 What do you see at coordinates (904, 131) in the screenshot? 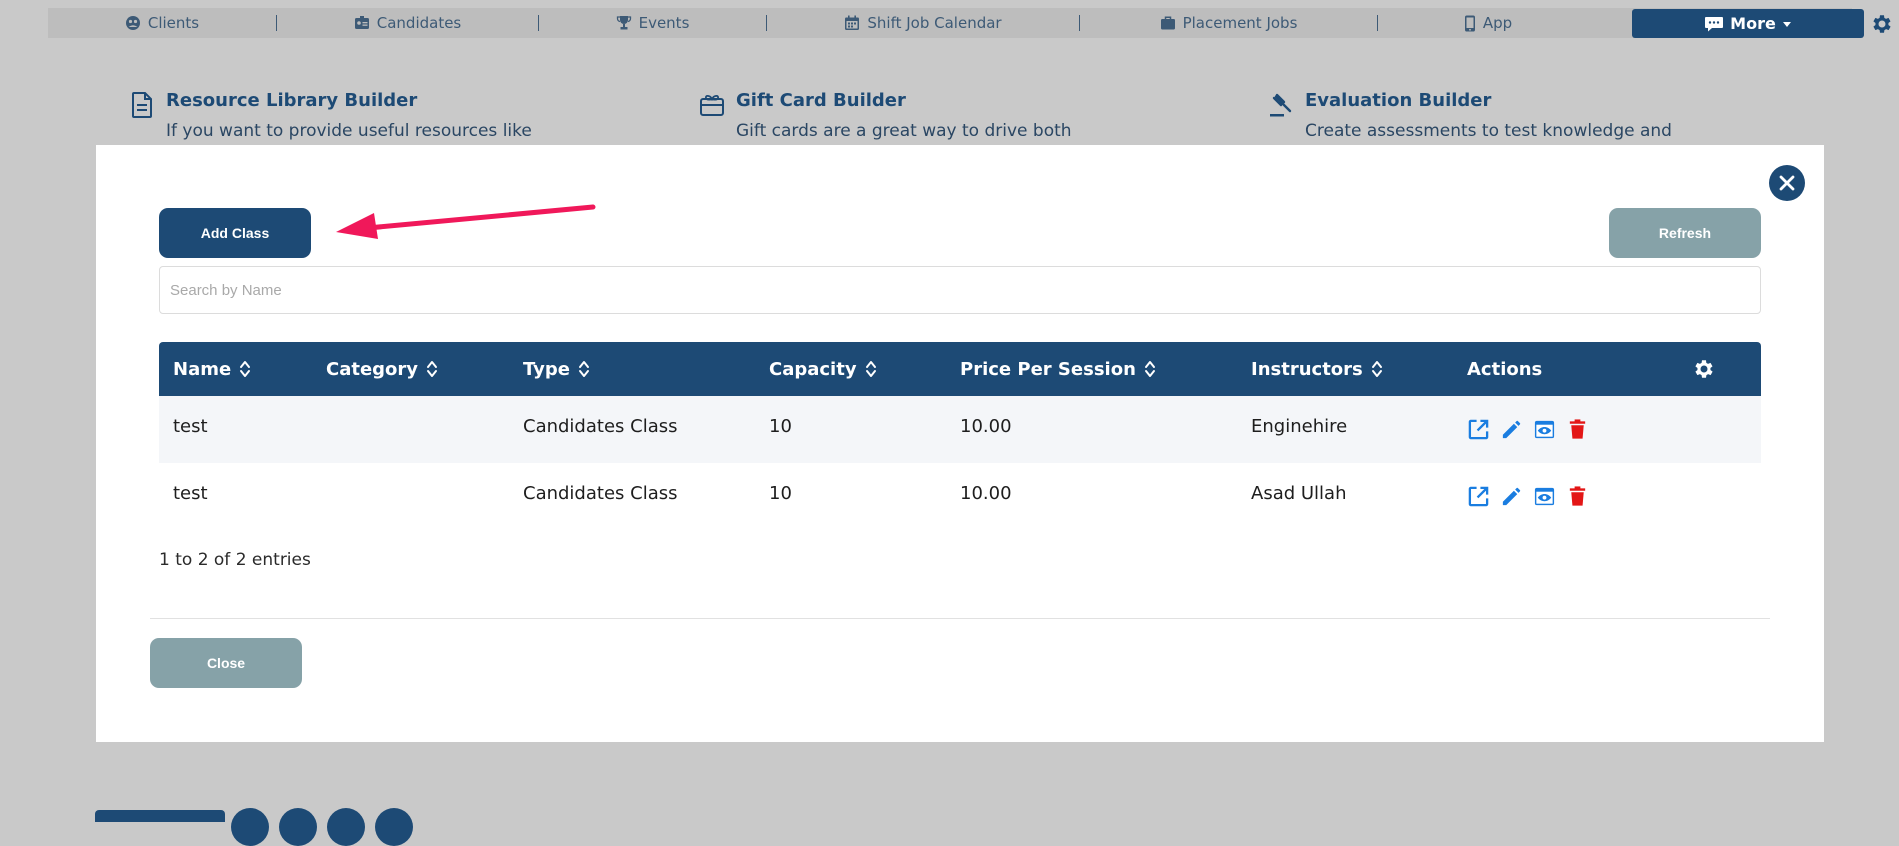
I see `builder-description: Gift cards are a great way to drive both` at bounding box center [904, 131].